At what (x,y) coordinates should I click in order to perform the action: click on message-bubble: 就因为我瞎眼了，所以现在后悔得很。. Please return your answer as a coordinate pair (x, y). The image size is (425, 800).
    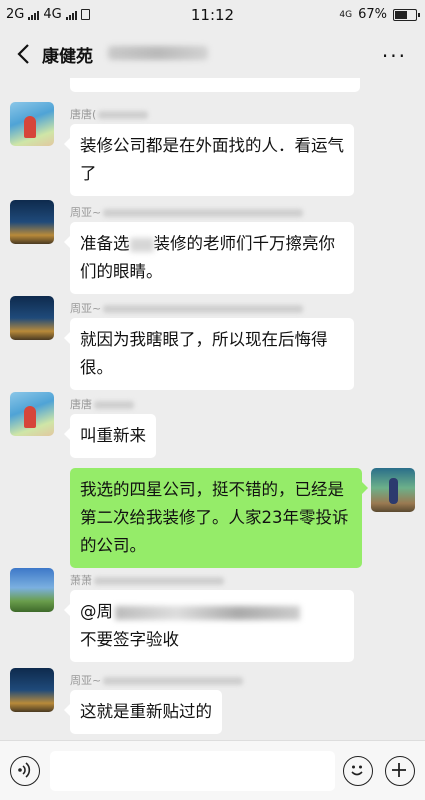
    Looking at the image, I should click on (209, 354).